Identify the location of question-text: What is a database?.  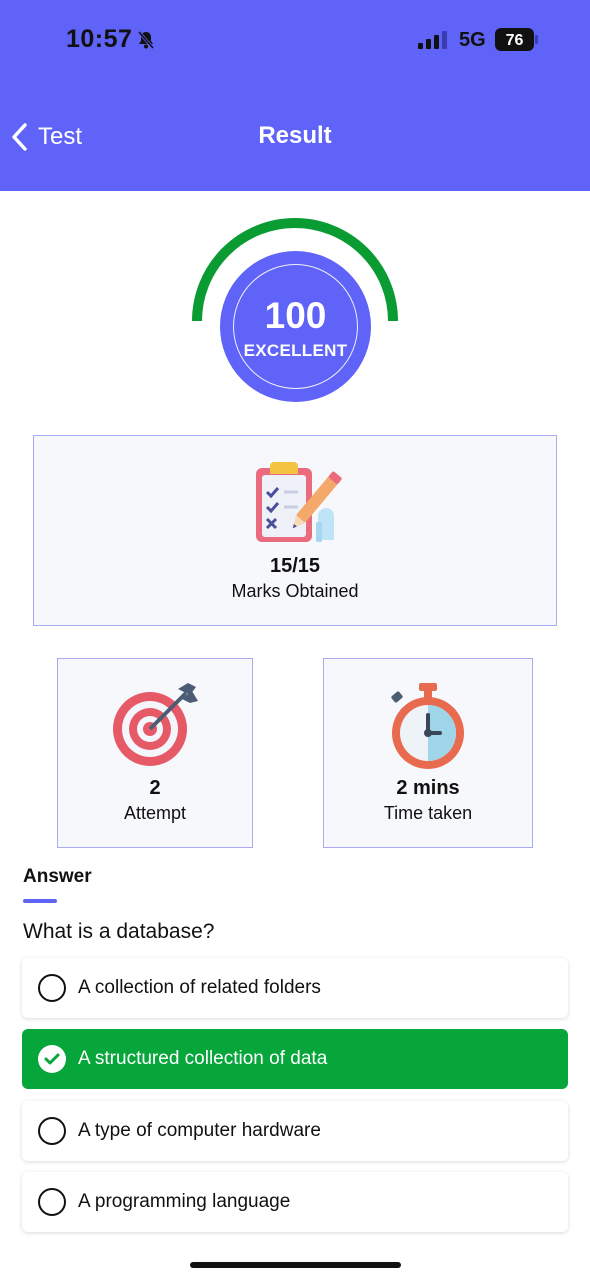
(119, 931).